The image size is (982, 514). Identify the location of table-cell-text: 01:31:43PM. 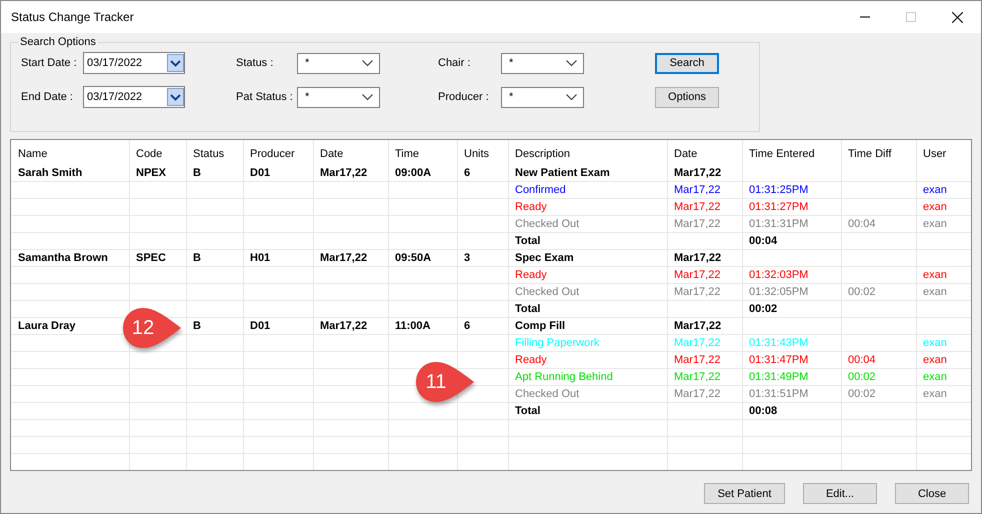
(779, 343).